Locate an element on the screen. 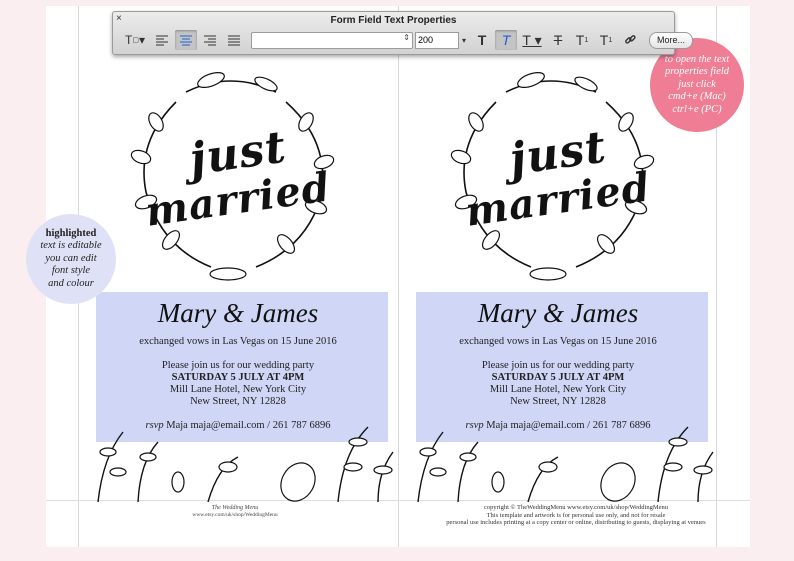  tip-left-bold: highlighted is located at coordinates (71, 233).